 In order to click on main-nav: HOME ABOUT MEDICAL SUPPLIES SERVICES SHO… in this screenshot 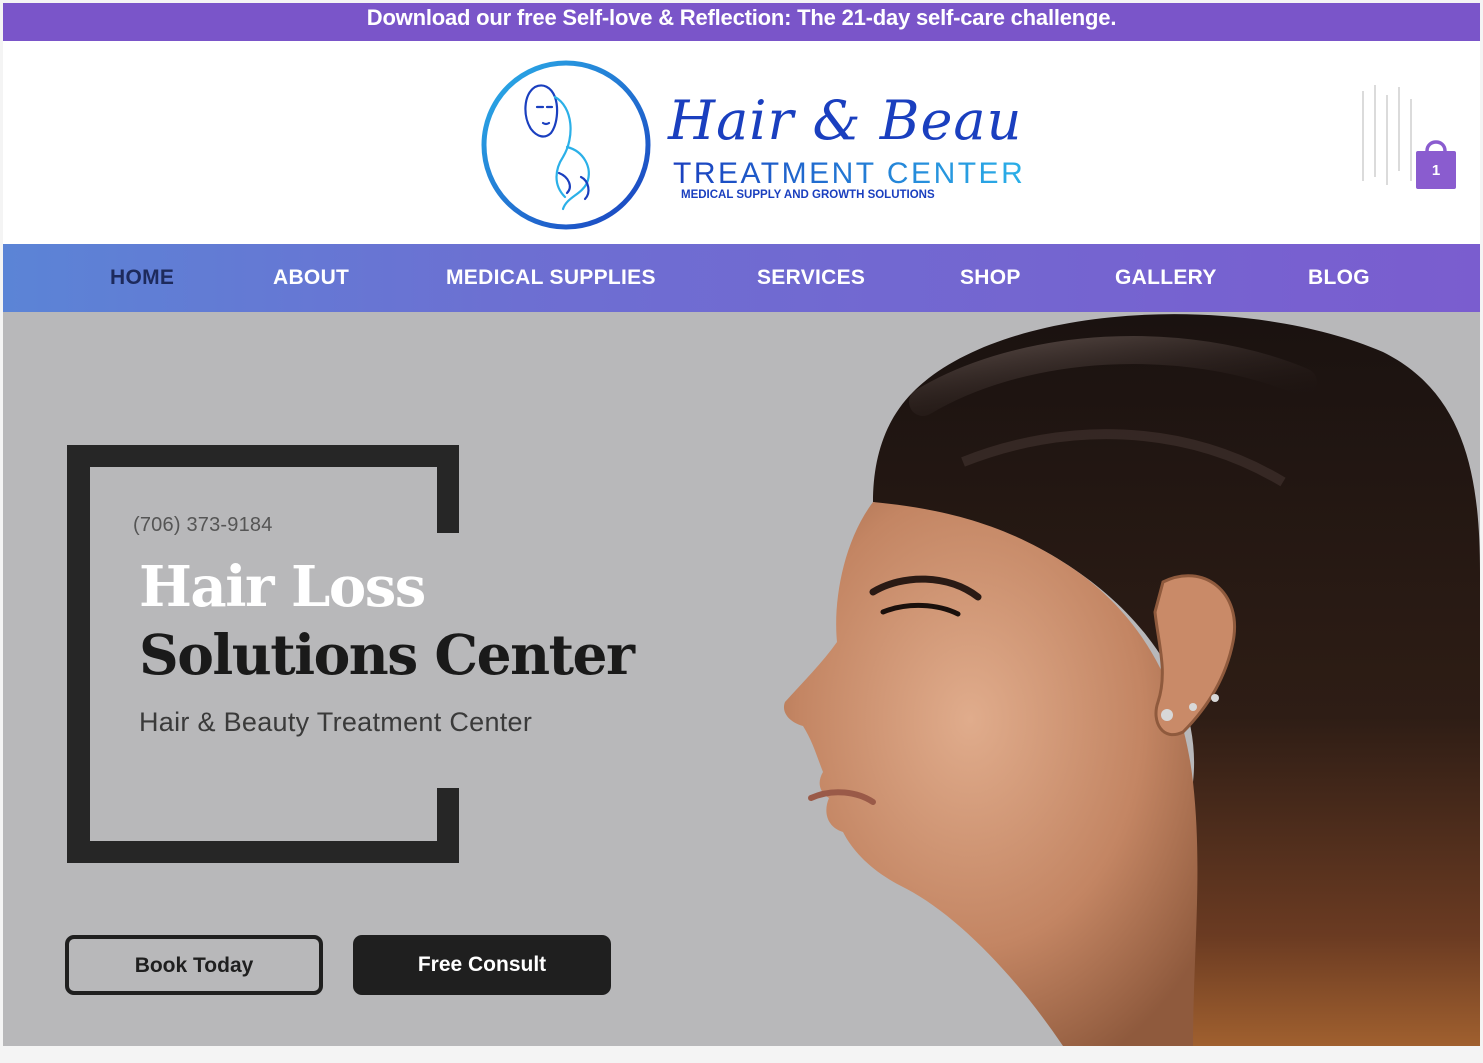, I will do `click(741, 278)`.